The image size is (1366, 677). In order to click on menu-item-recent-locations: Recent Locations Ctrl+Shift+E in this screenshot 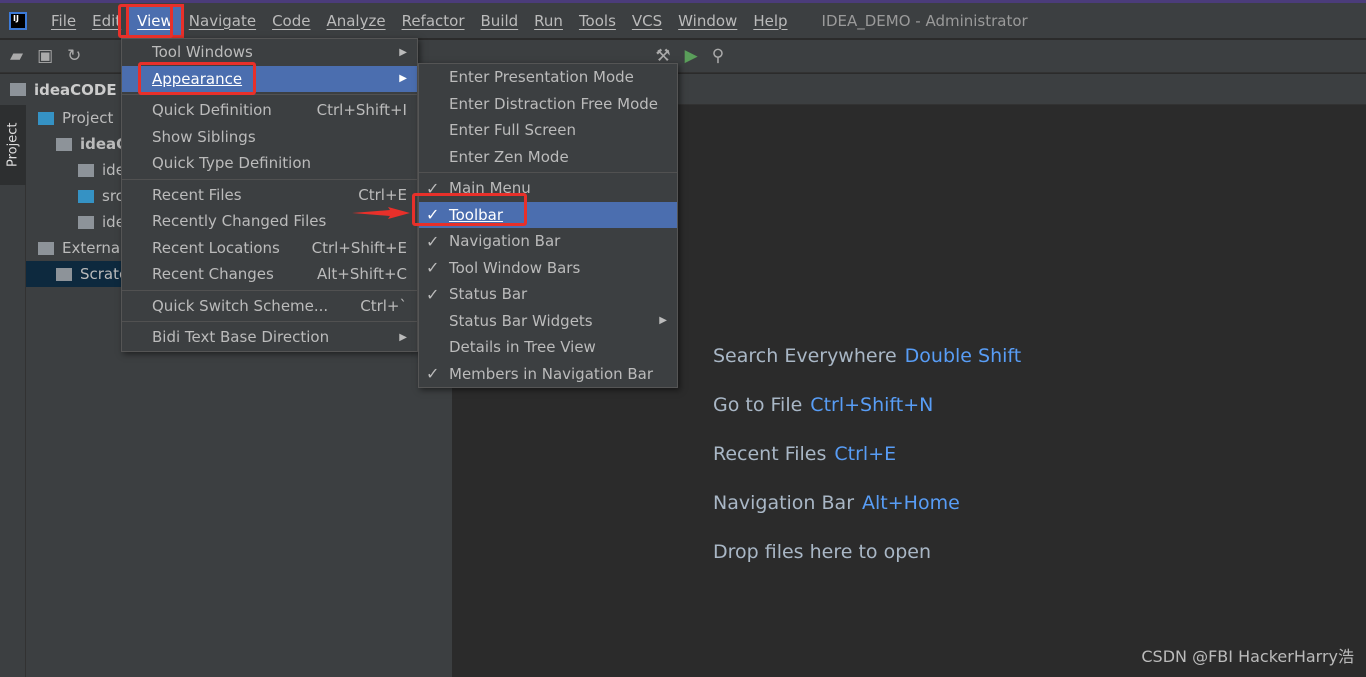, I will do `click(269, 248)`.